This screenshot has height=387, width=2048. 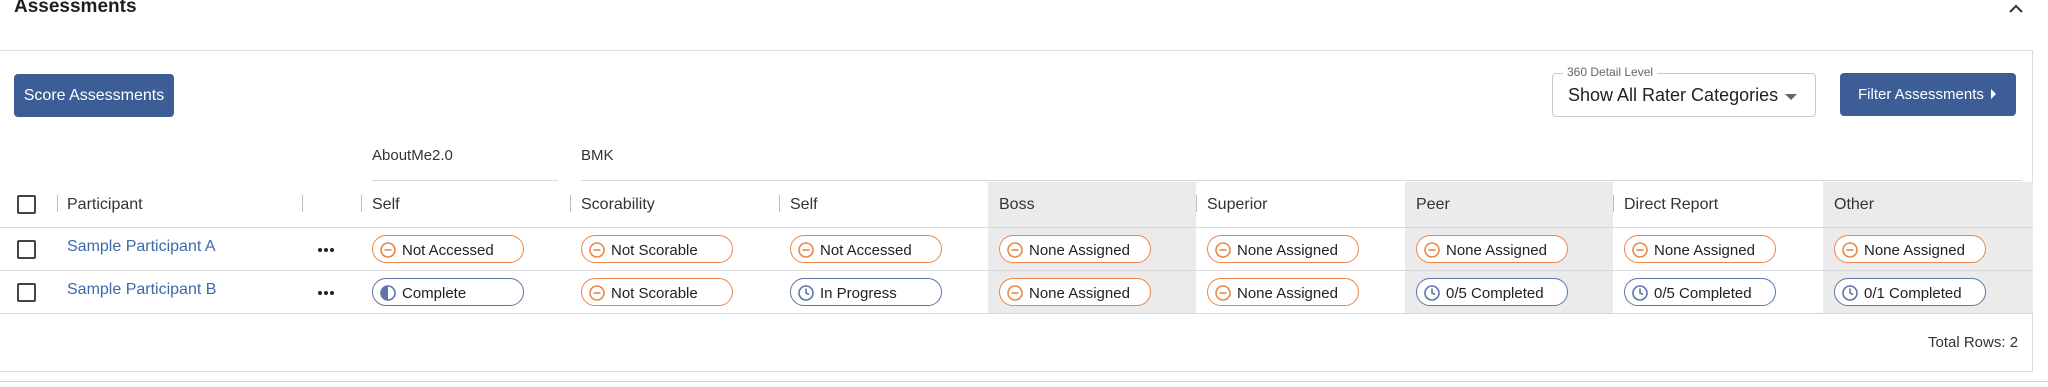 What do you see at coordinates (105, 205) in the screenshot?
I see `column-header-participant: Participant` at bounding box center [105, 205].